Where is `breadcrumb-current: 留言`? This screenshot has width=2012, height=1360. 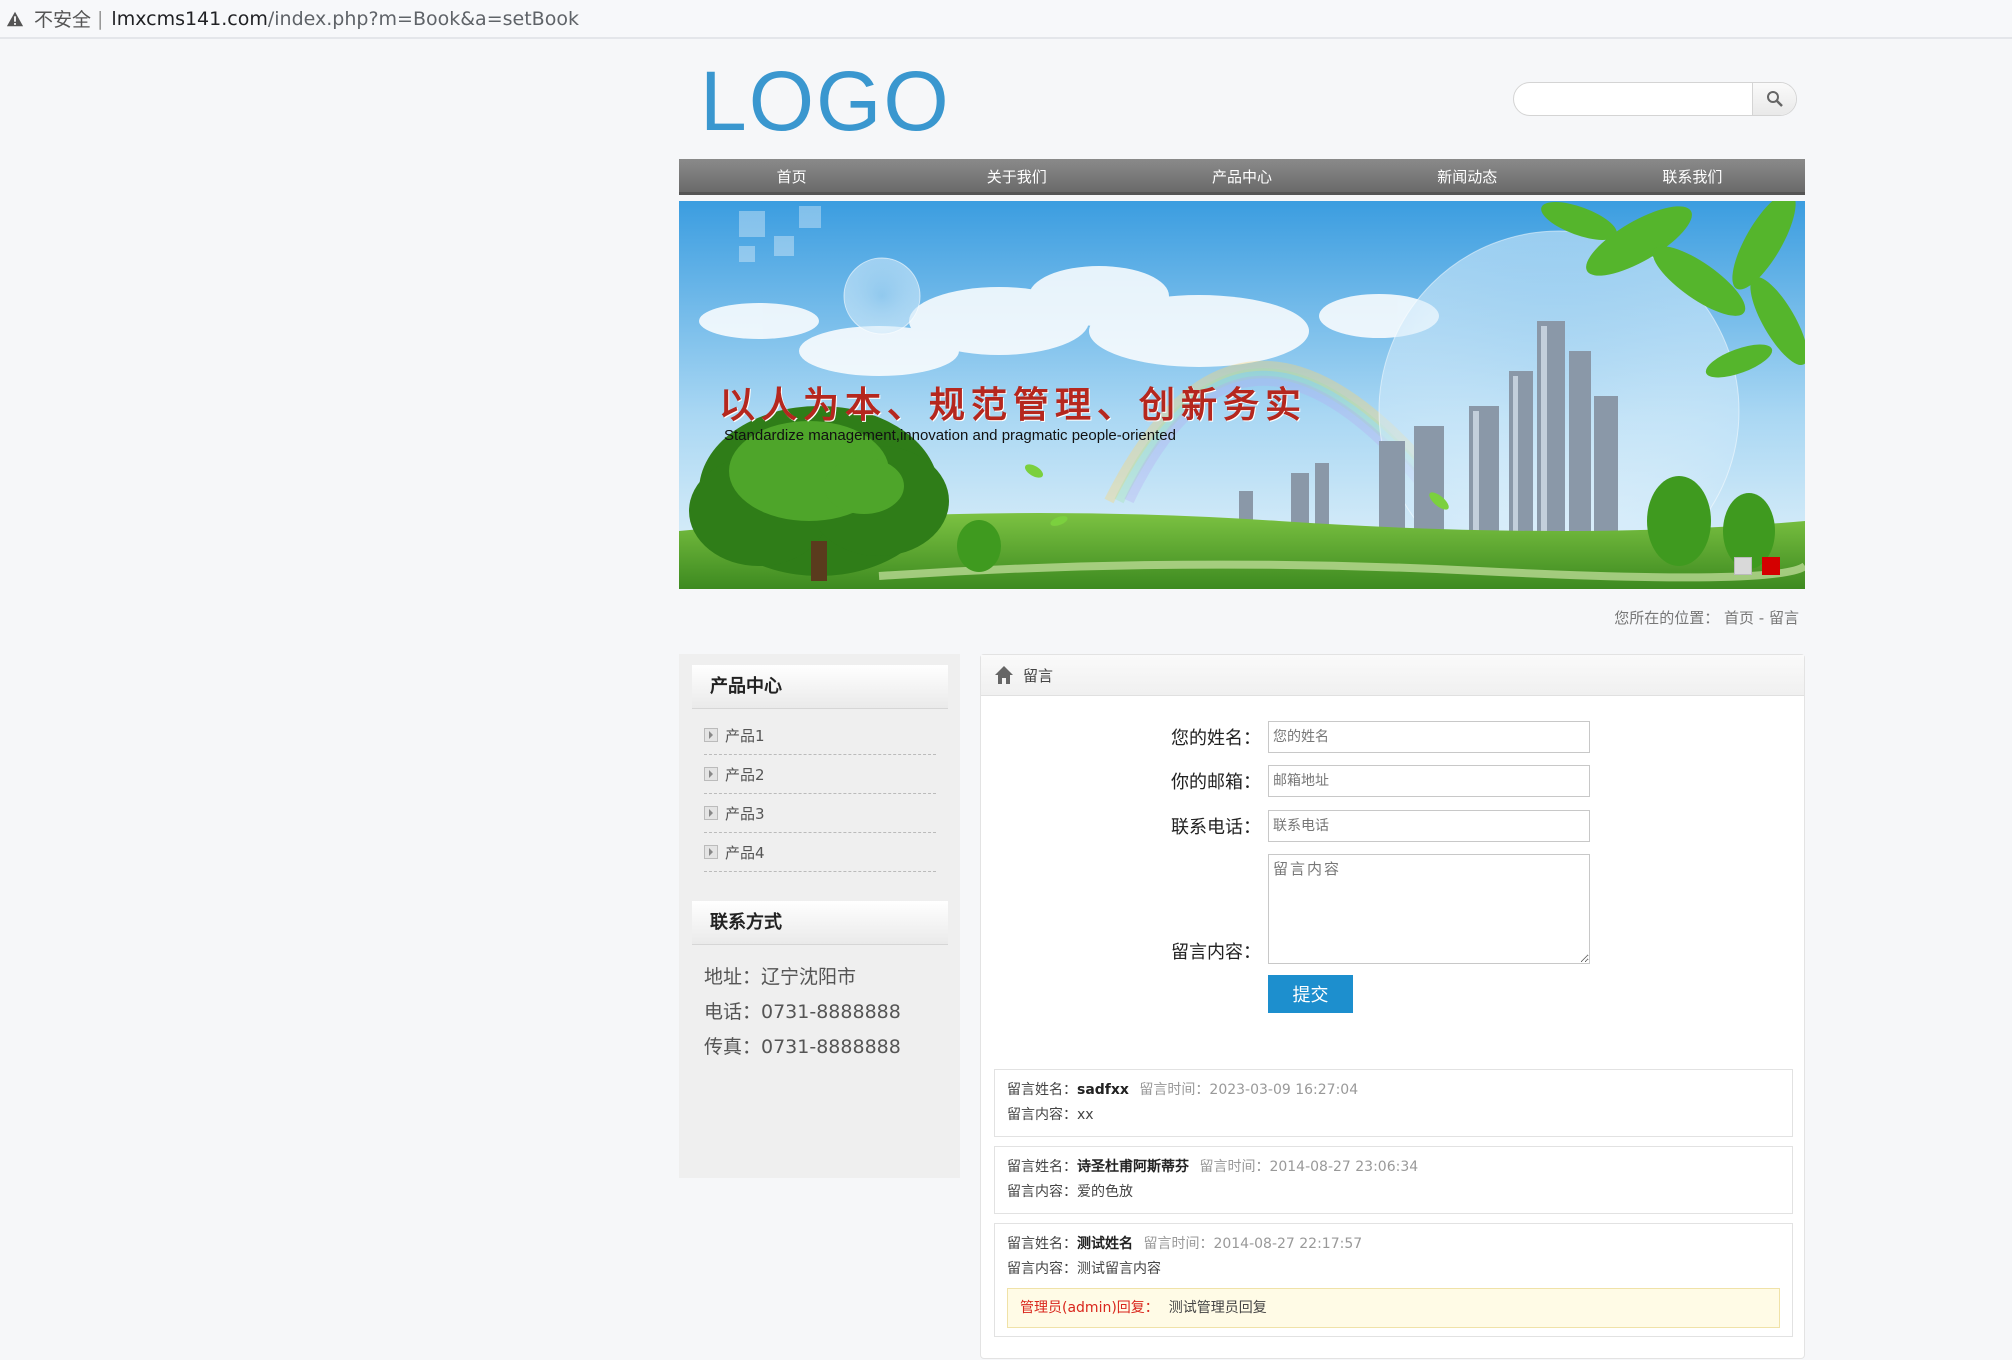 breadcrumb-current: 留言 is located at coordinates (1784, 618).